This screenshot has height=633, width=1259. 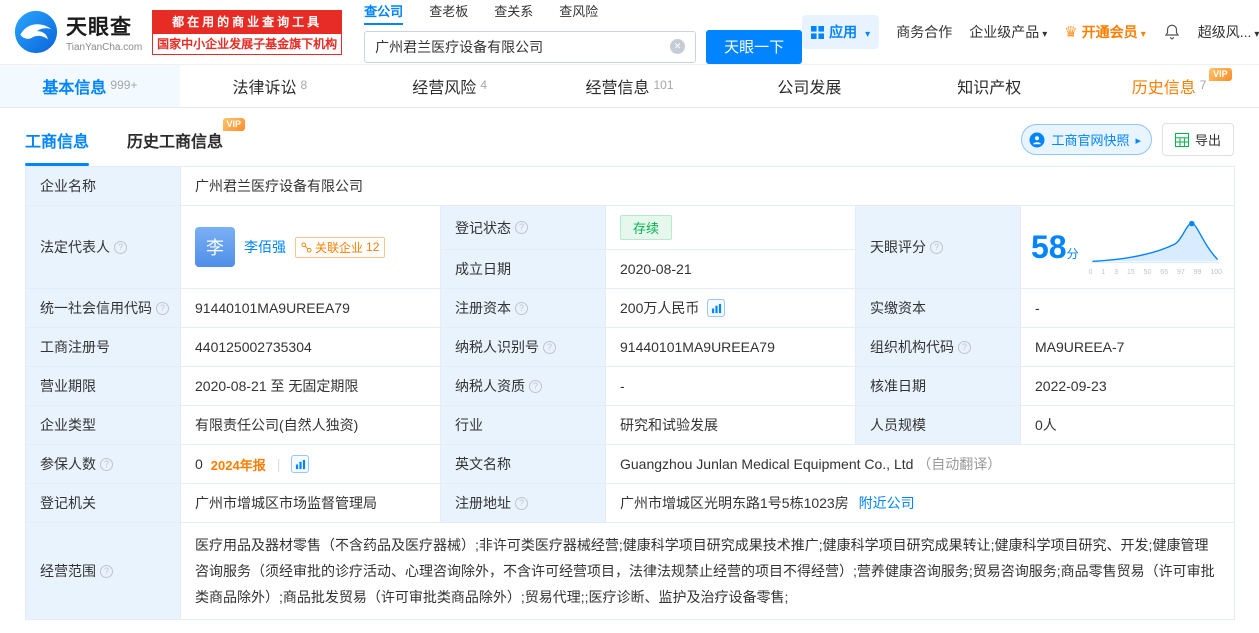 What do you see at coordinates (1104, 32) in the screenshot?
I see `menu-open-vip: 开通会员` at bounding box center [1104, 32].